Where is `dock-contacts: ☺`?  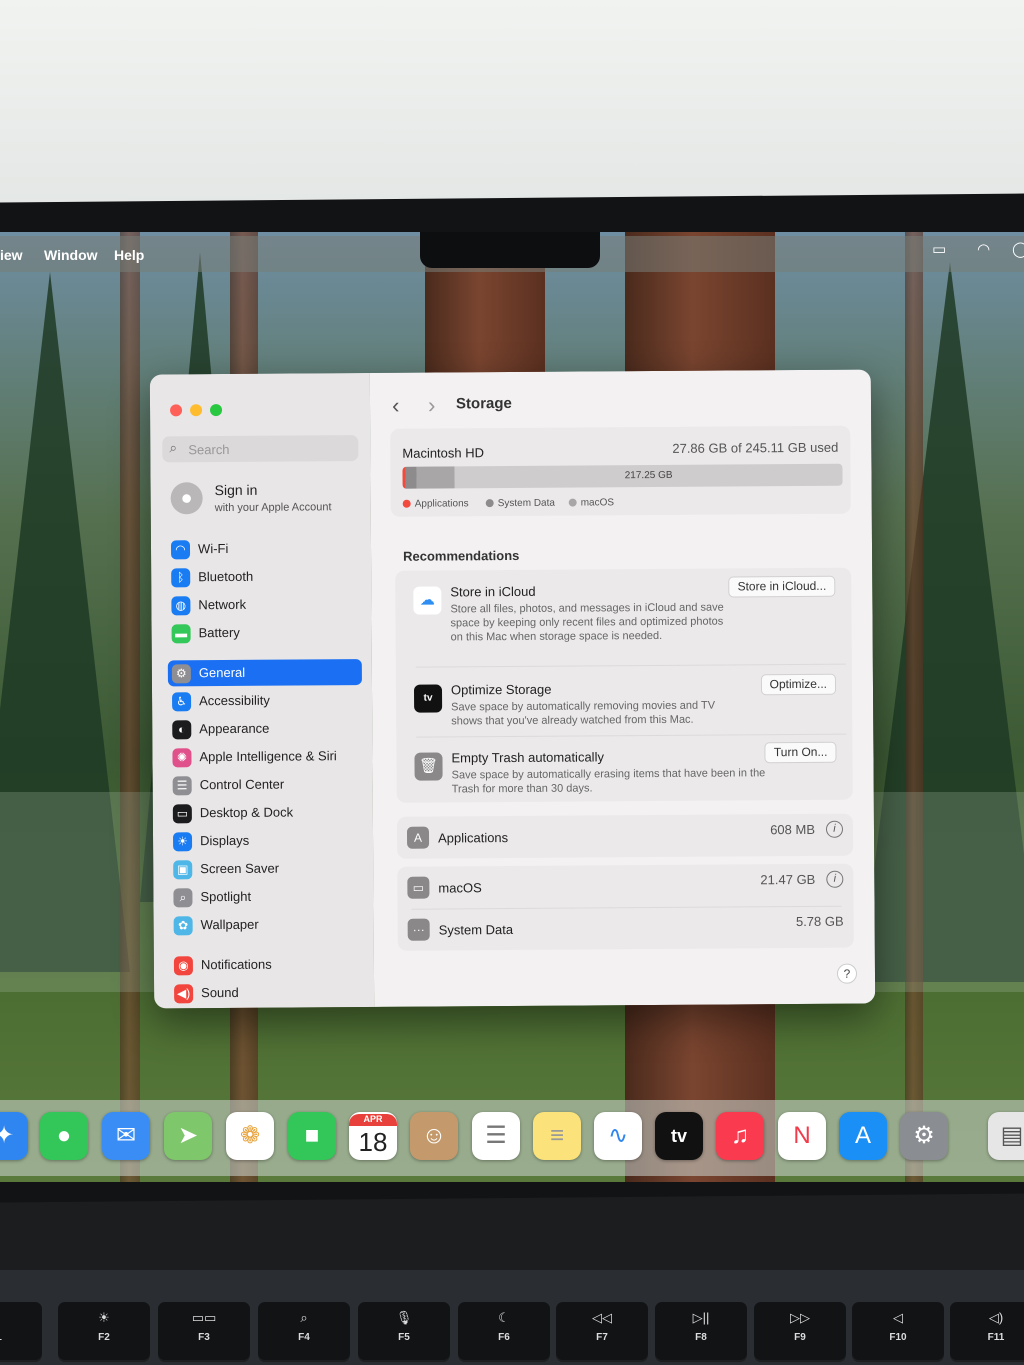
dock-contacts: ☺ is located at coordinates (434, 1136).